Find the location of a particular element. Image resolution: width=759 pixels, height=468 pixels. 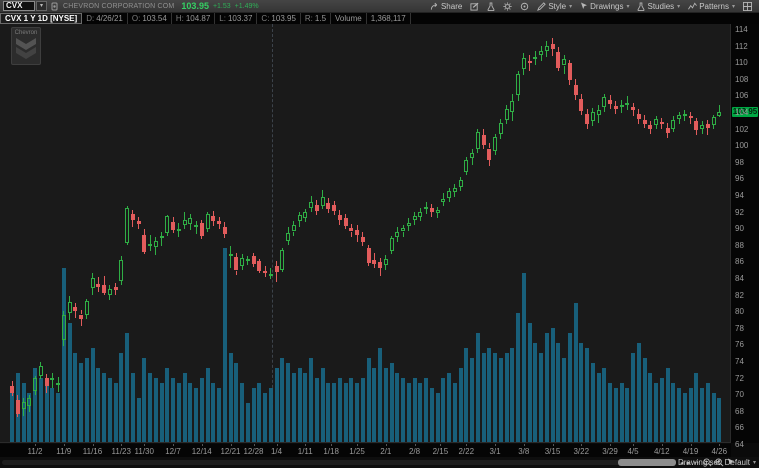

date-tick-label: 4/5 is located at coordinates (633, 451).